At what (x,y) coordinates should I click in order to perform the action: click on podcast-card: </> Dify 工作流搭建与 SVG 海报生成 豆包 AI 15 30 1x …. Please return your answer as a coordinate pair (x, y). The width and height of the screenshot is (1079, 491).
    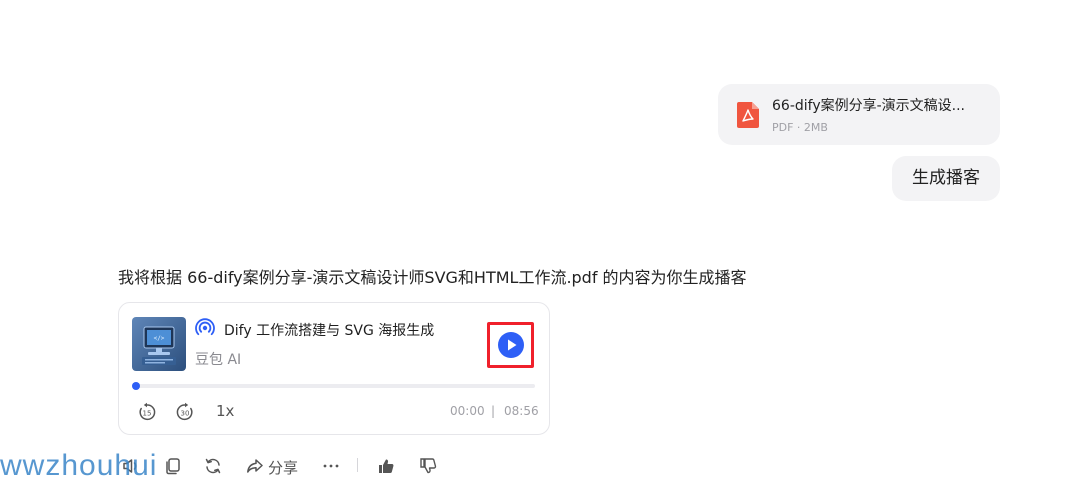
    Looking at the image, I should click on (334, 368).